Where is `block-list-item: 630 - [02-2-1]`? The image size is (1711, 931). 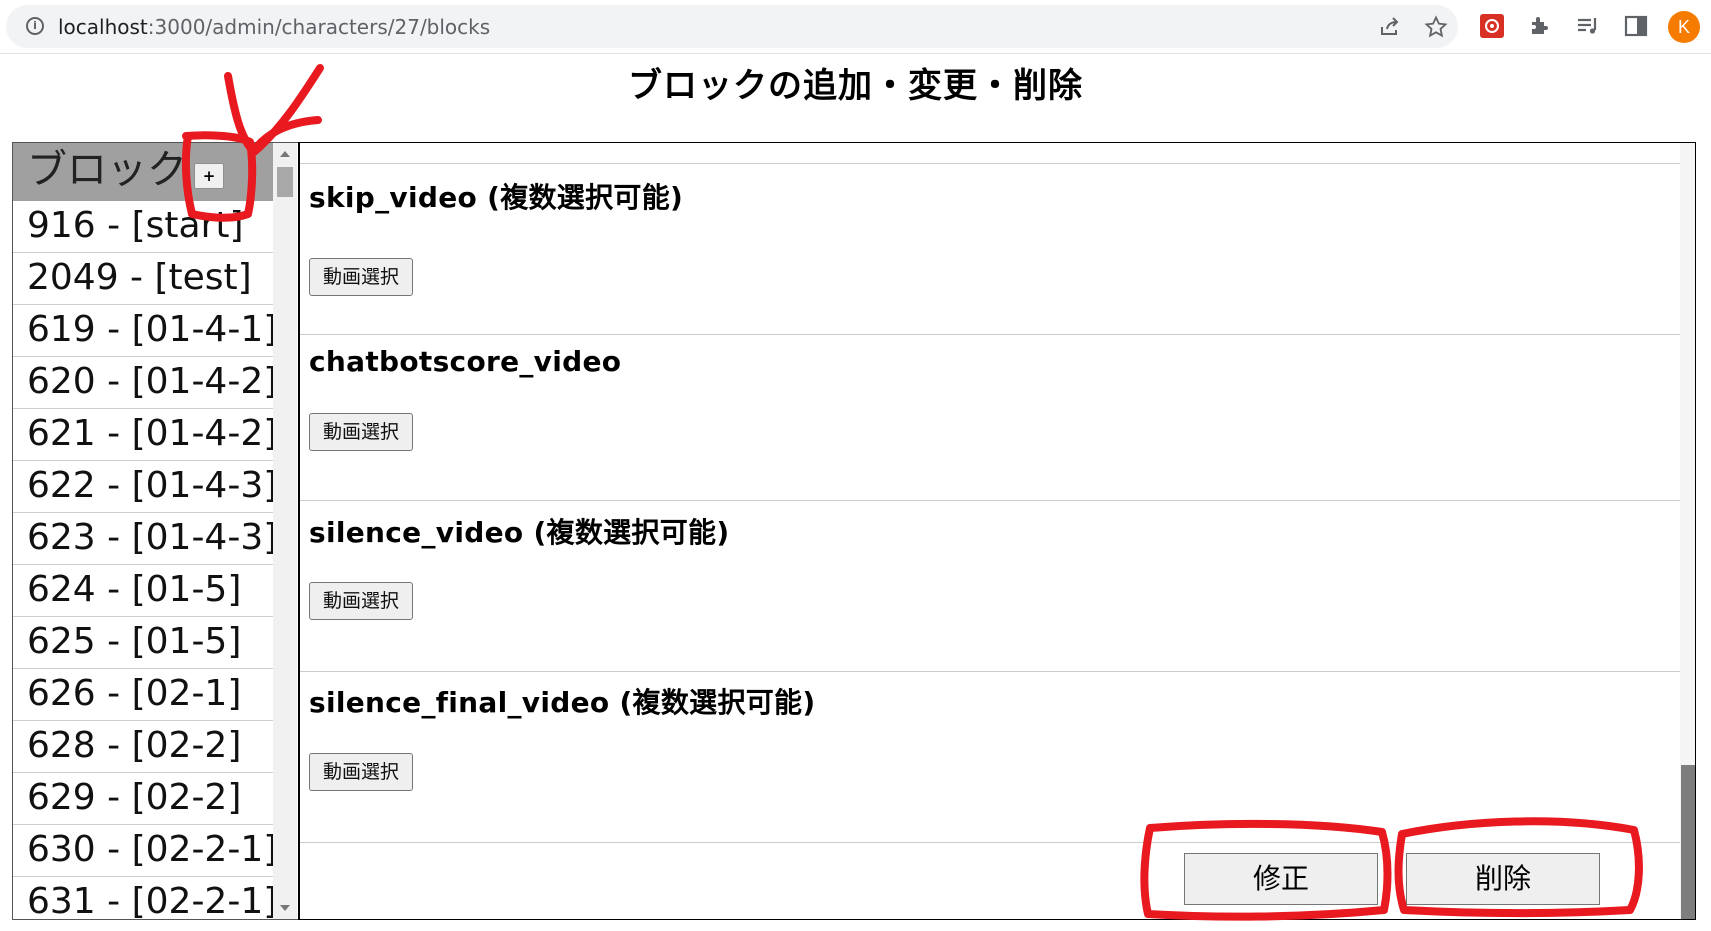
block-list-item: 630 - [02-2-1] is located at coordinates (145, 851).